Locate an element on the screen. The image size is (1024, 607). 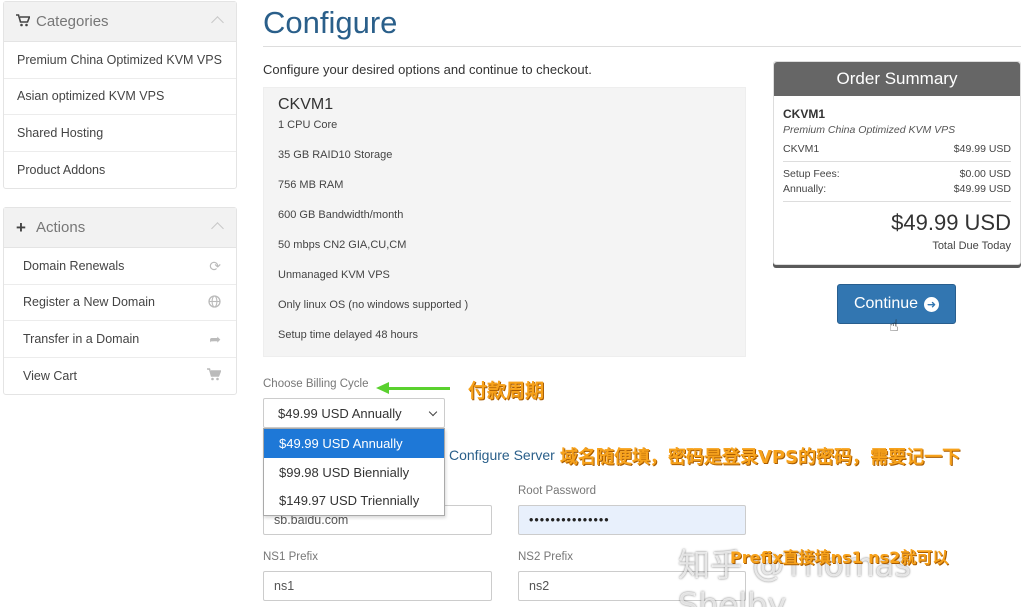
arrow-right-circle-icon: ➜ is located at coordinates (932, 304).